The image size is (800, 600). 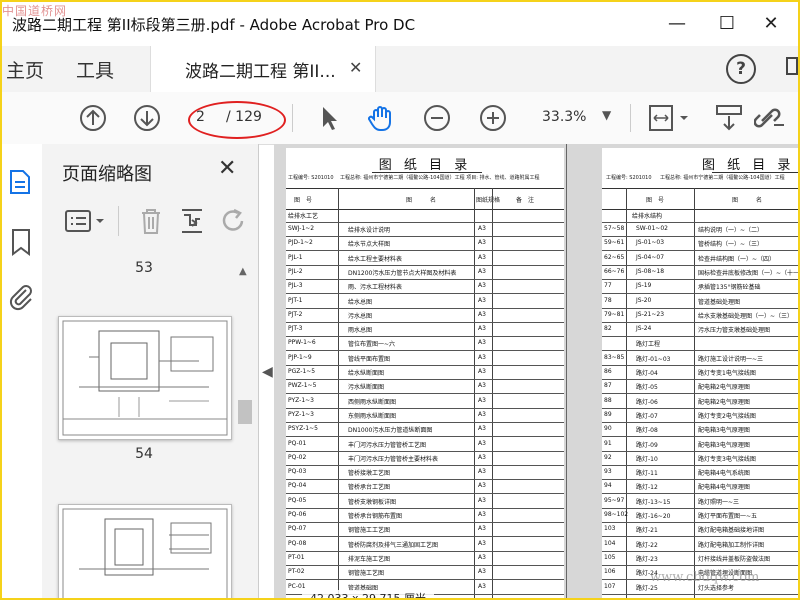 What do you see at coordinates (647, 216) in the screenshot?
I see `section-label: 给排水结构` at bounding box center [647, 216].